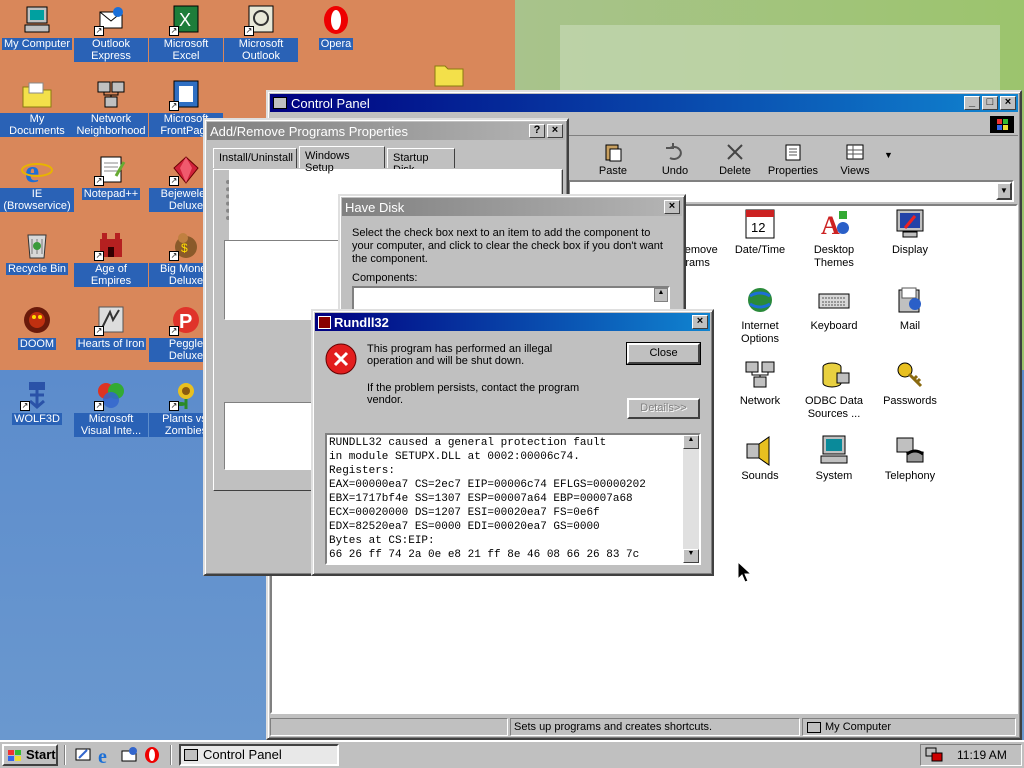 The image size is (1024, 768). What do you see at coordinates (760, 458) in the screenshot?
I see `cp-item-sounds: Sounds` at bounding box center [760, 458].